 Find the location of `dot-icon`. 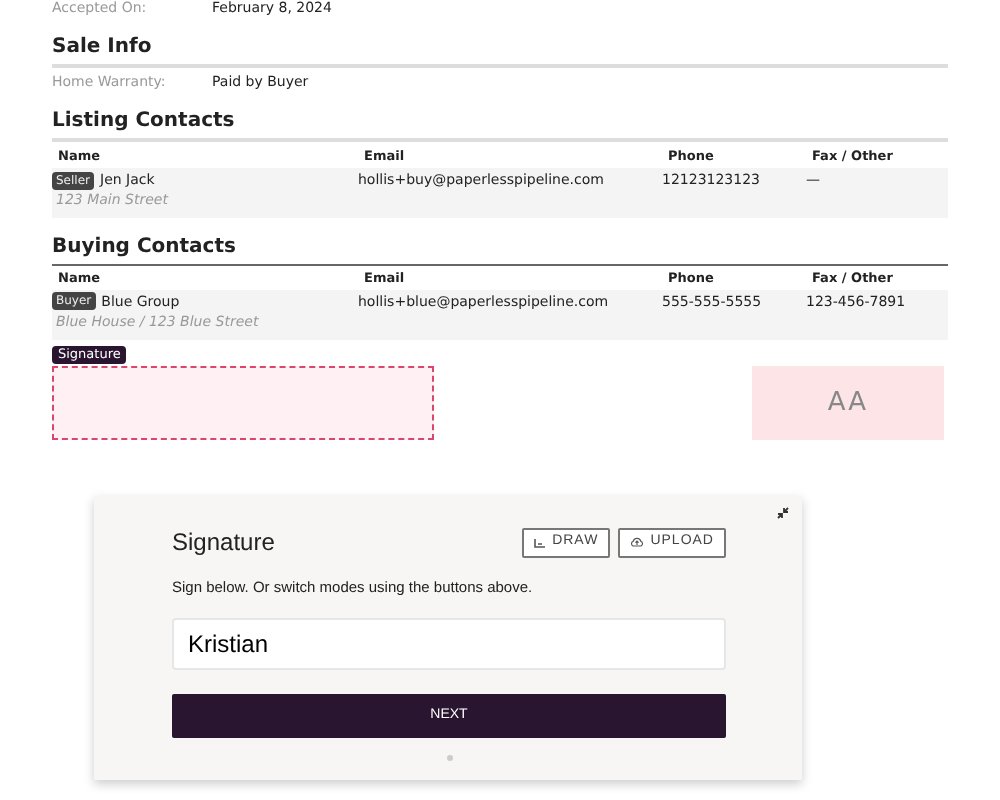

dot-icon is located at coordinates (449, 758).